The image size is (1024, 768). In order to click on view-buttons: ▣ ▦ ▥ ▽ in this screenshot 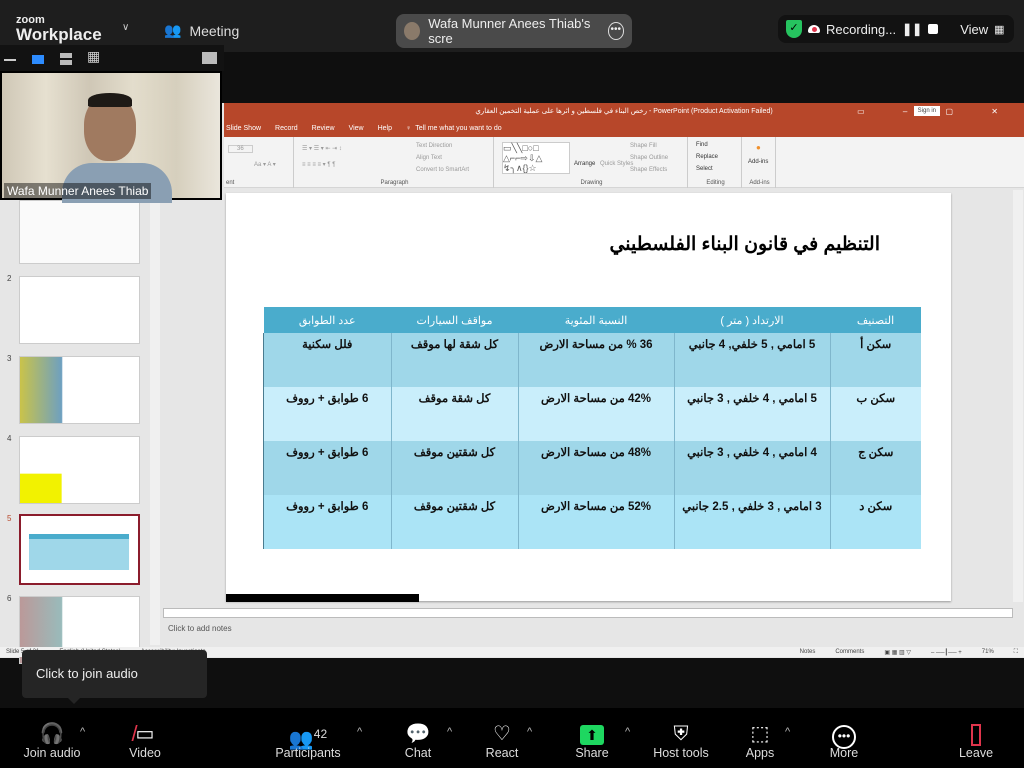, I will do `click(897, 652)`.